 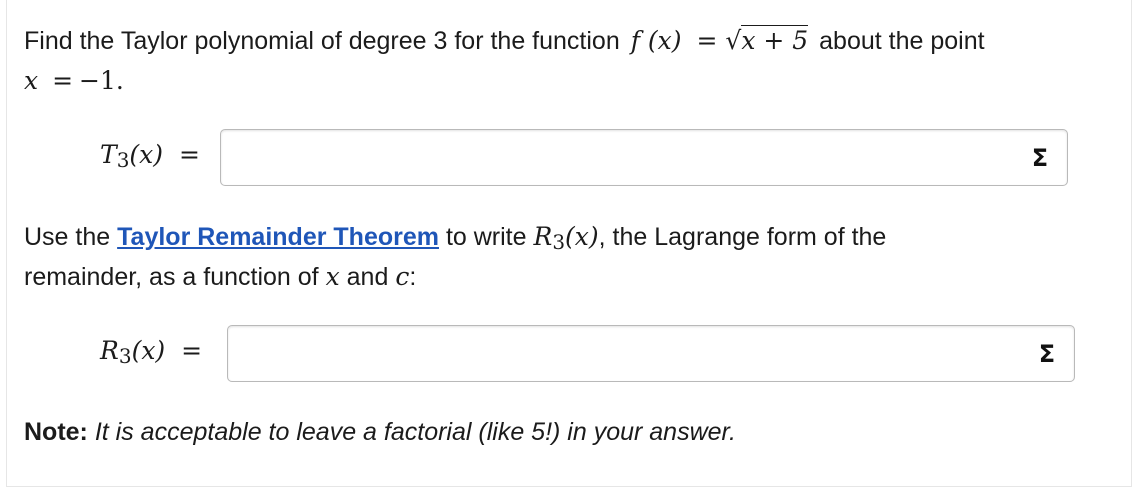 What do you see at coordinates (367, 277) in the screenshot?
I see `and-text: and` at bounding box center [367, 277].